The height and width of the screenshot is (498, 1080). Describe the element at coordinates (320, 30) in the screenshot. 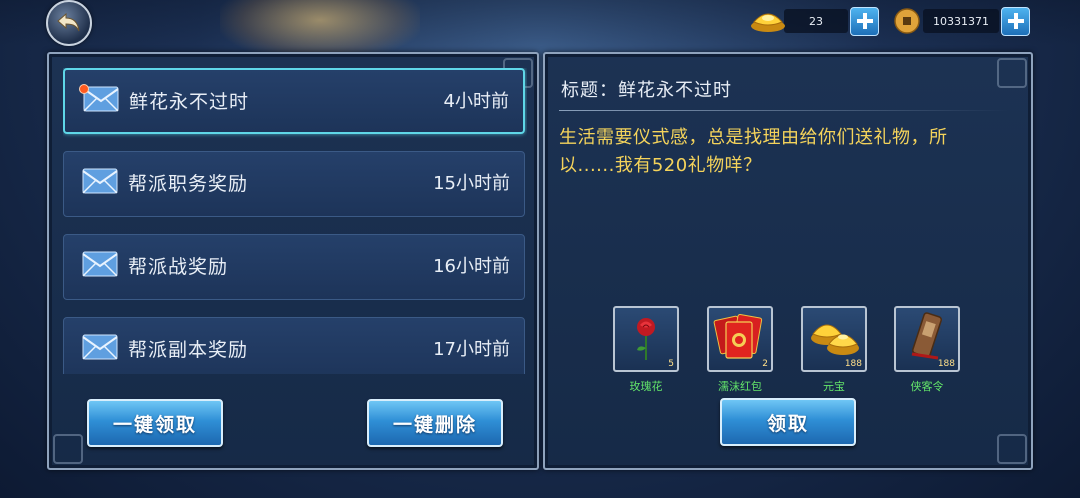

I see `background-lantern-glow` at that location.